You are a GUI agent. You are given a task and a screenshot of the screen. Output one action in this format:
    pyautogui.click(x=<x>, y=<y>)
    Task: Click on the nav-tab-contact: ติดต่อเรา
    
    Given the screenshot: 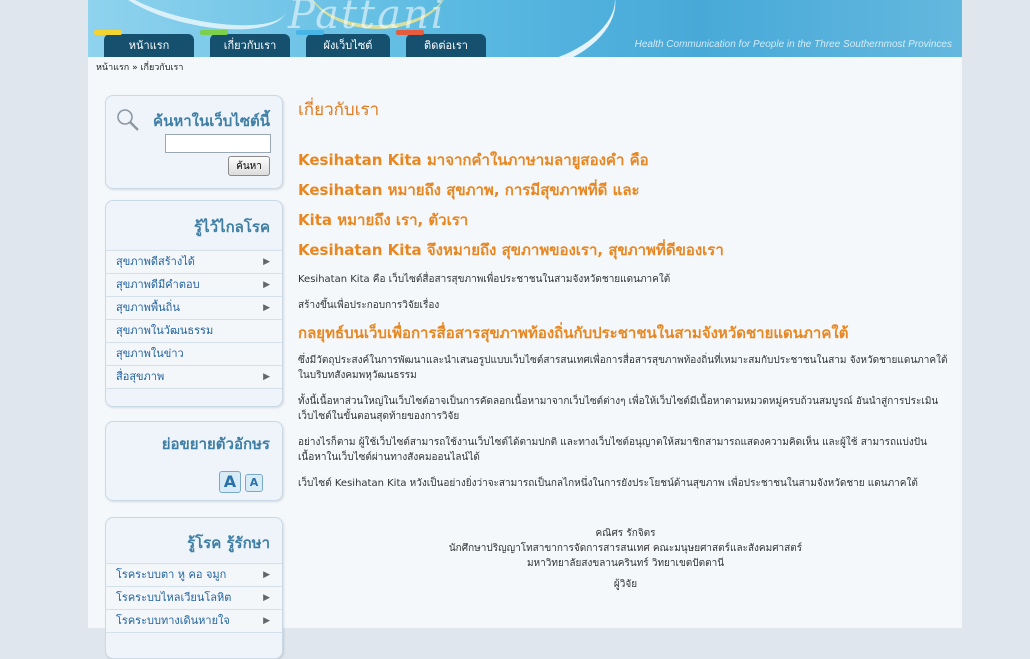 What is the action you would take?
    pyautogui.click(x=441, y=43)
    